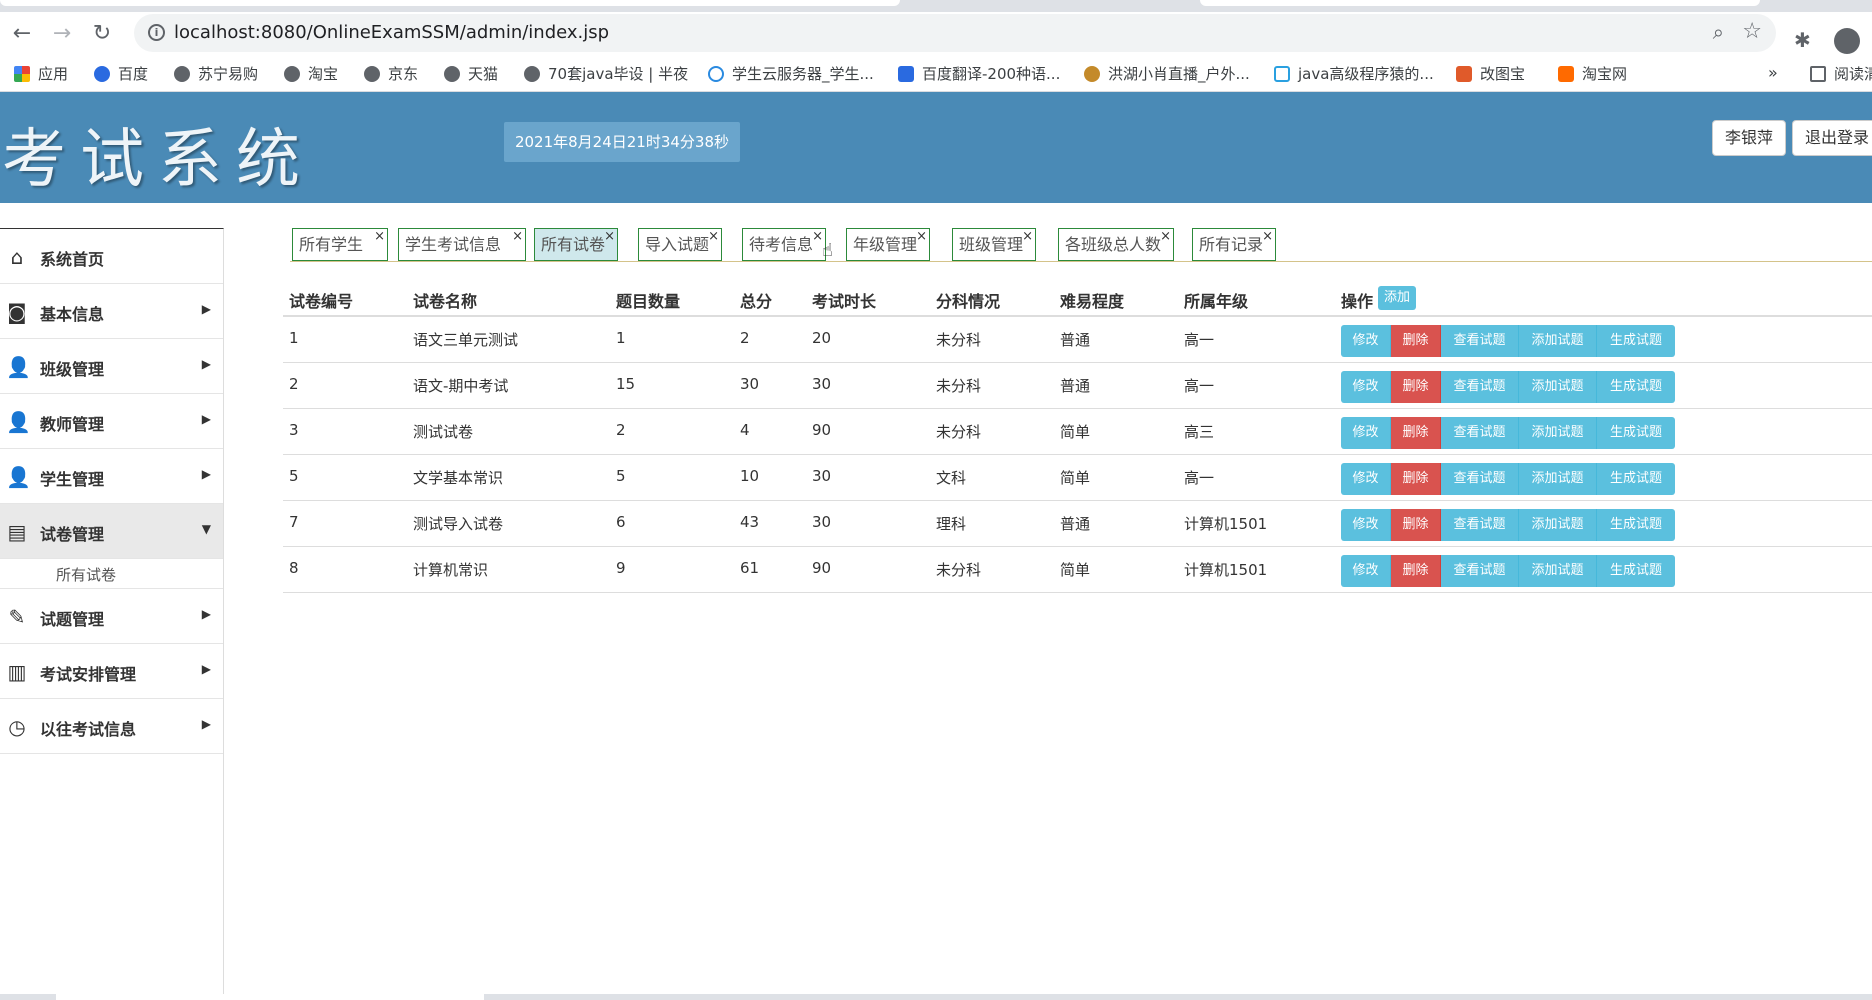  What do you see at coordinates (1490, 73) in the screenshot?
I see `bookmark-gaitubao: 改图宝` at bounding box center [1490, 73].